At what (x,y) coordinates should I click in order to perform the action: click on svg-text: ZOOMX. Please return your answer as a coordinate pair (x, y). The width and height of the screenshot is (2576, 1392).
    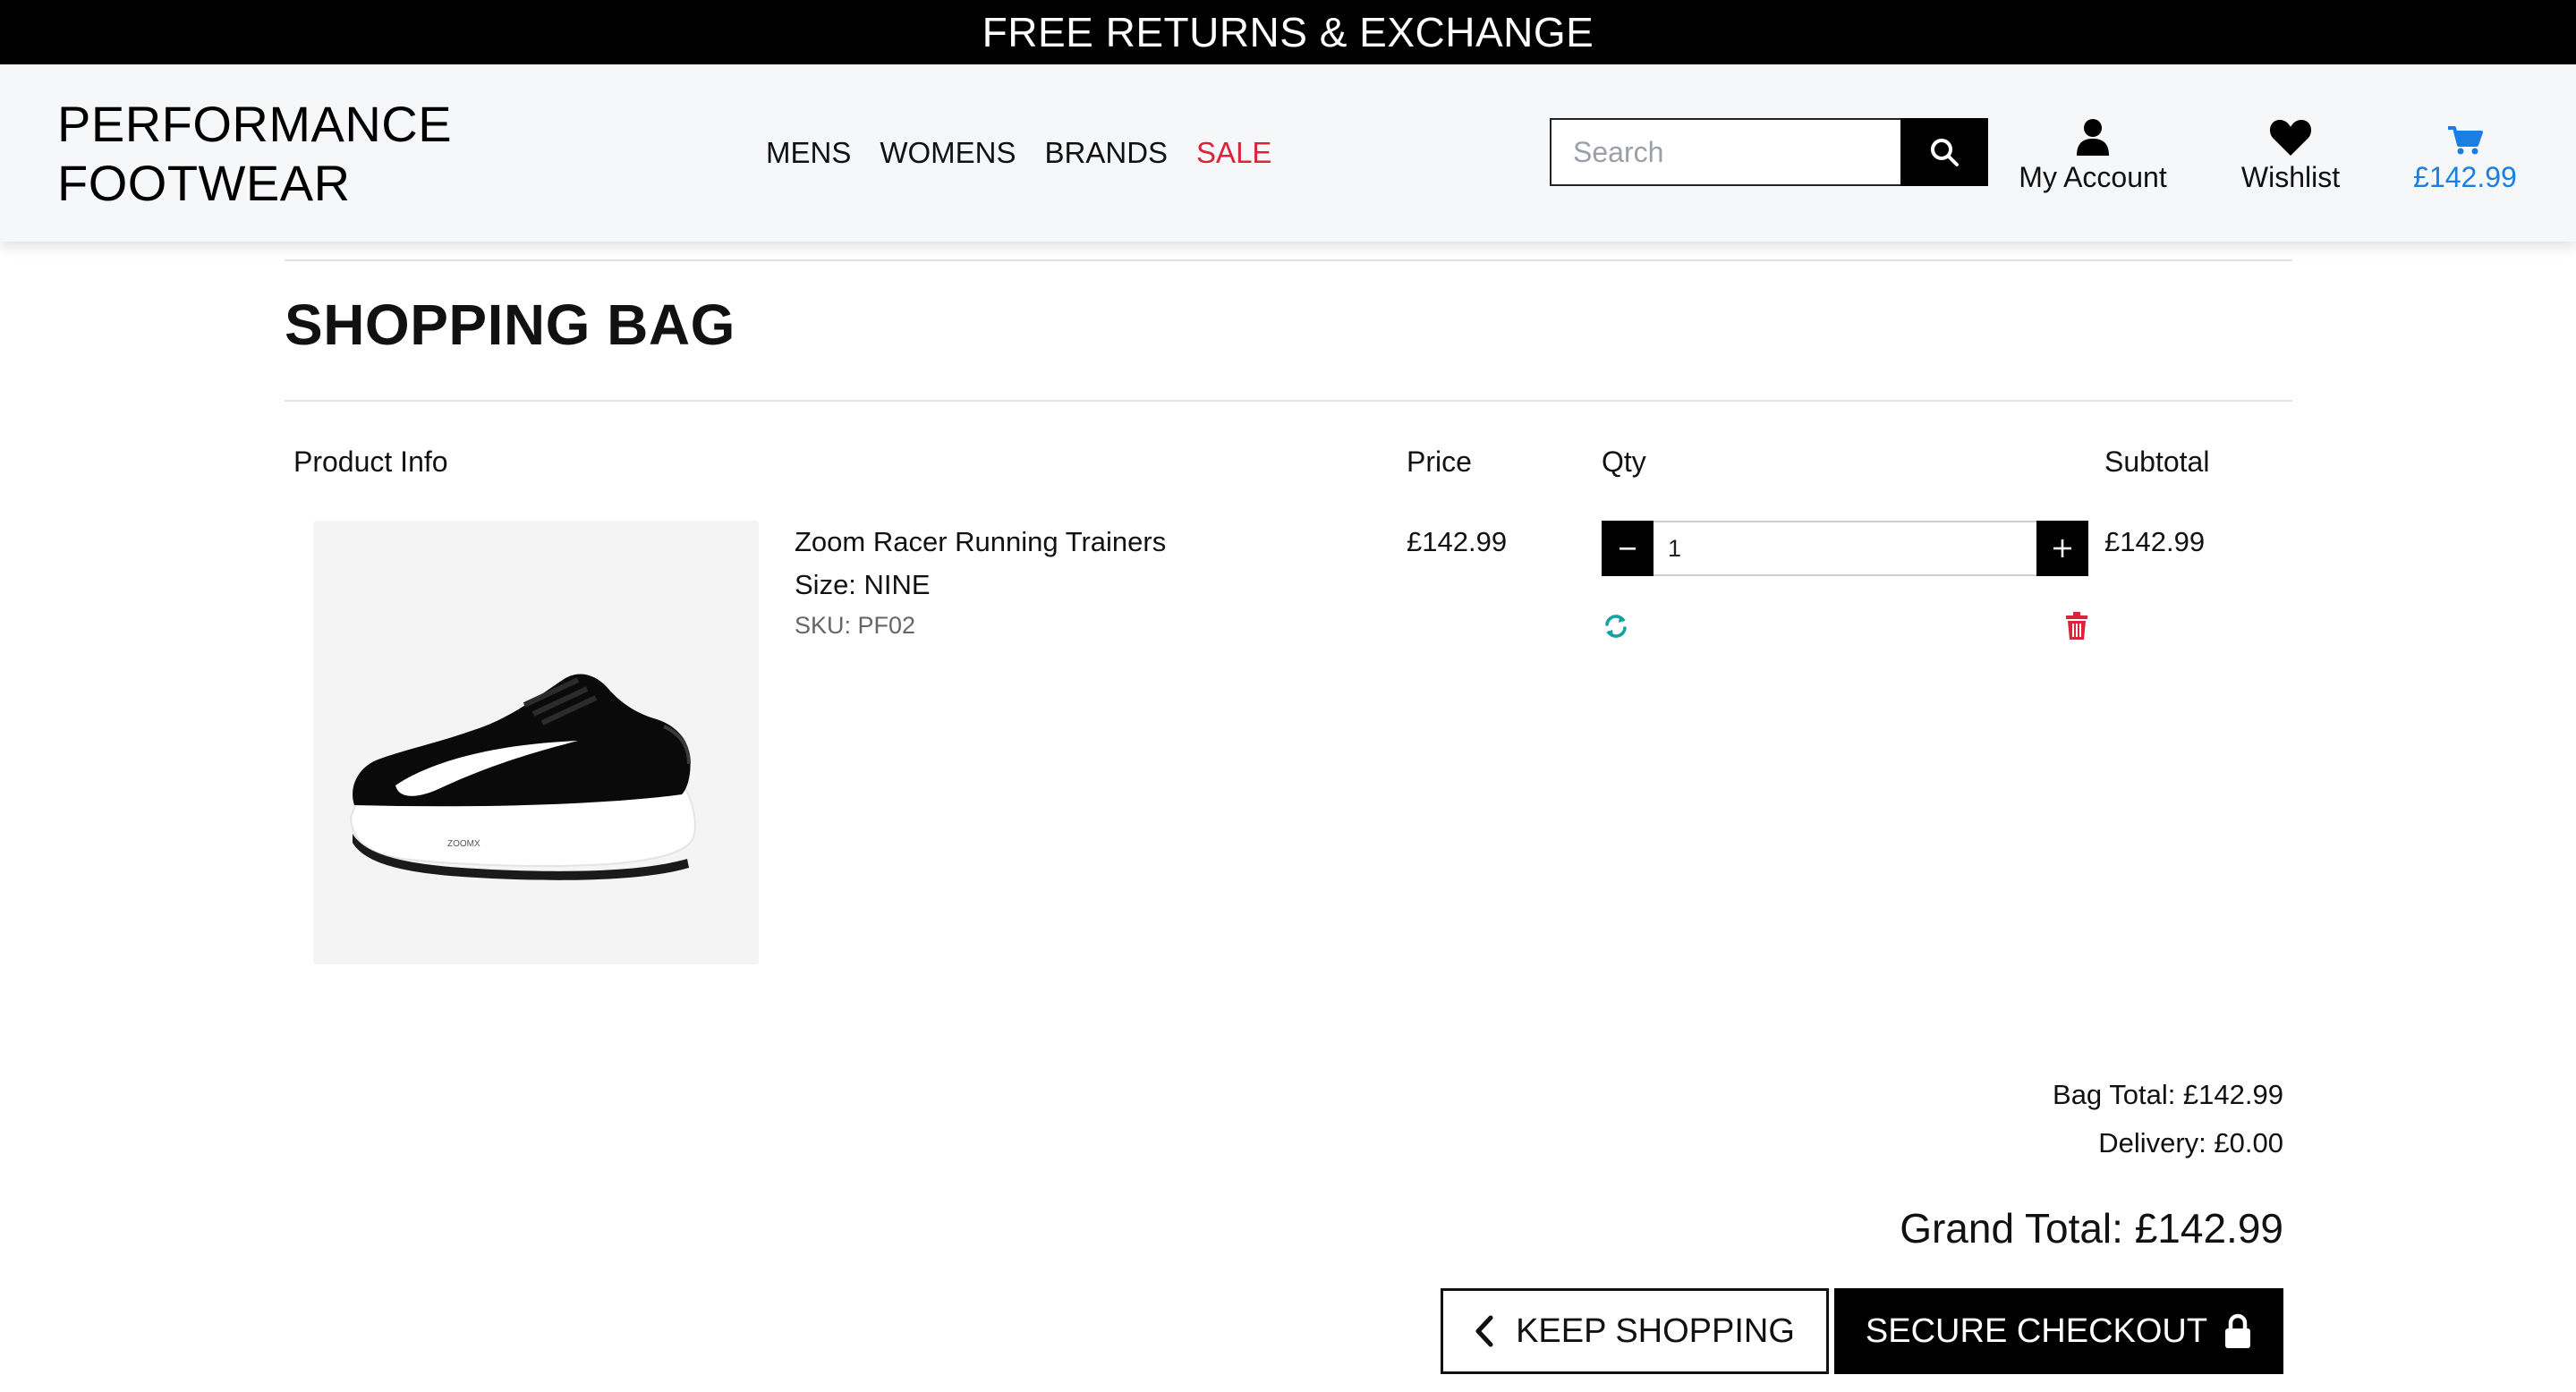
    Looking at the image, I should click on (463, 844).